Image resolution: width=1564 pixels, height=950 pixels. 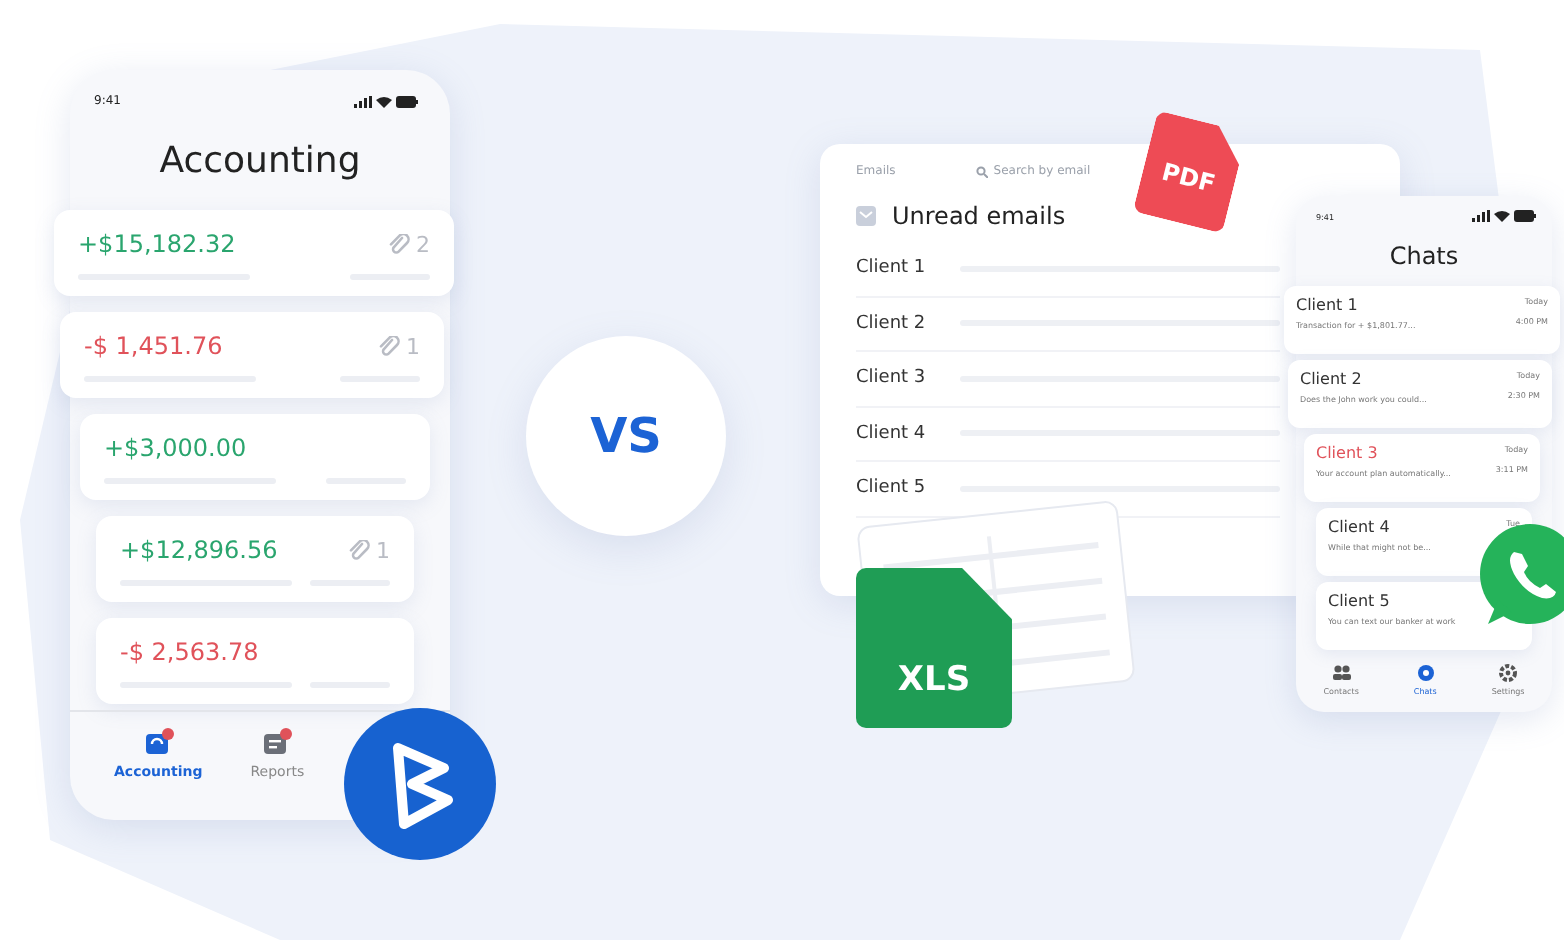 I want to click on settings-icon, so click(x=1508, y=673).